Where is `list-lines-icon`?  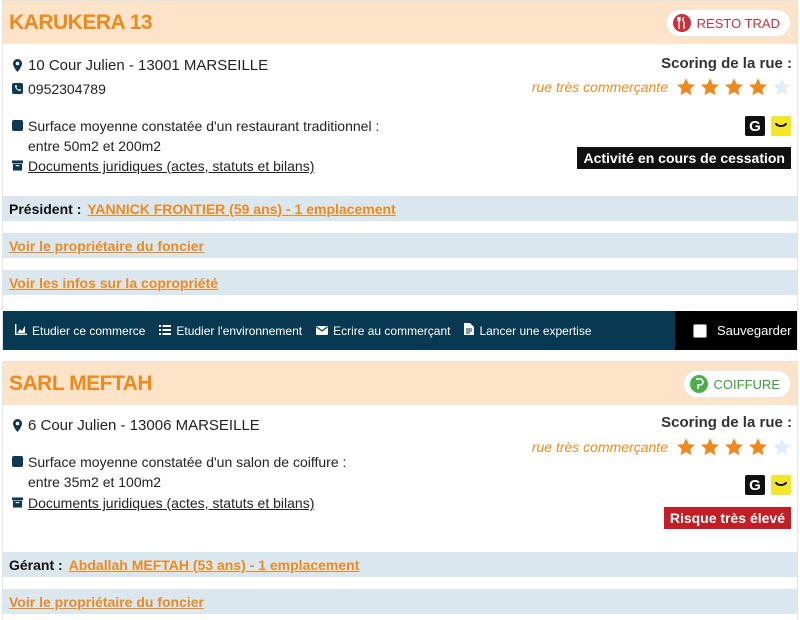
list-lines-icon is located at coordinates (165, 331).